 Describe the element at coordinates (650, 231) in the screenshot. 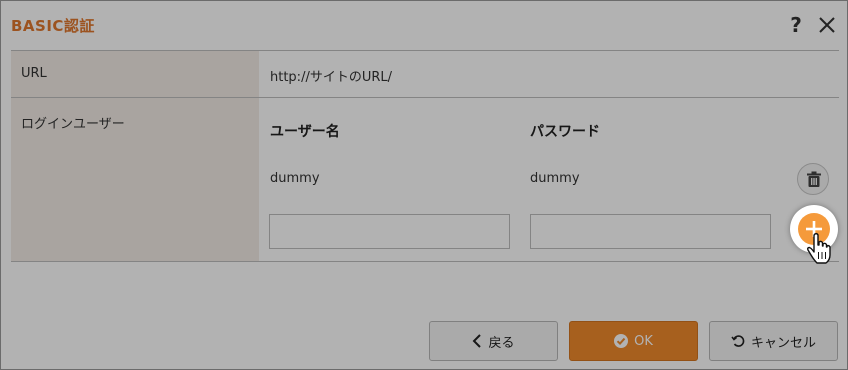

I see `new-password-input` at that location.